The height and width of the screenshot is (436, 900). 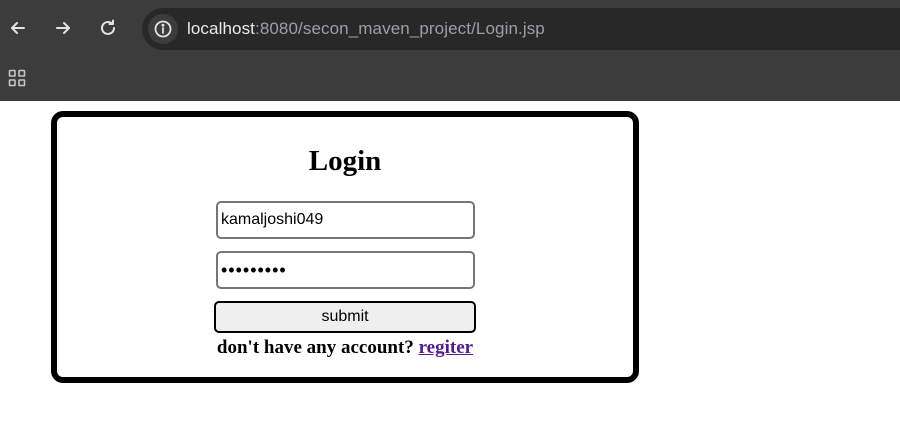 I want to click on account-prompt-text: don't have any account?, so click(x=315, y=347).